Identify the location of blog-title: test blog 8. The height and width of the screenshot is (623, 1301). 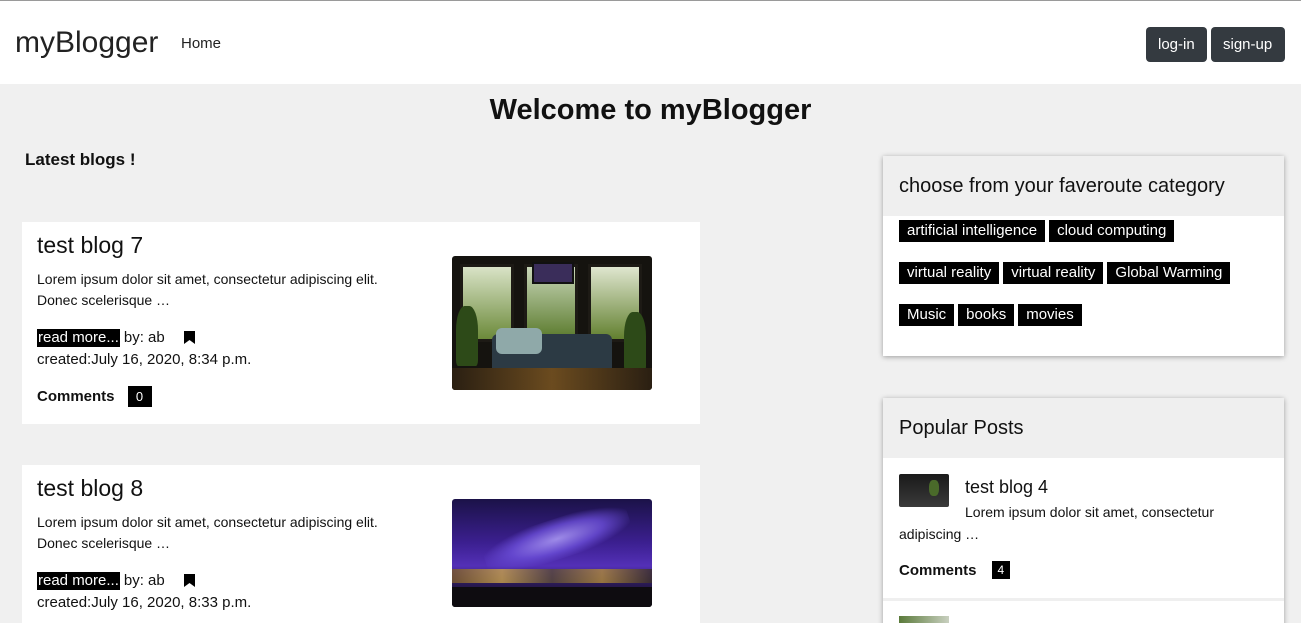
(90, 488).